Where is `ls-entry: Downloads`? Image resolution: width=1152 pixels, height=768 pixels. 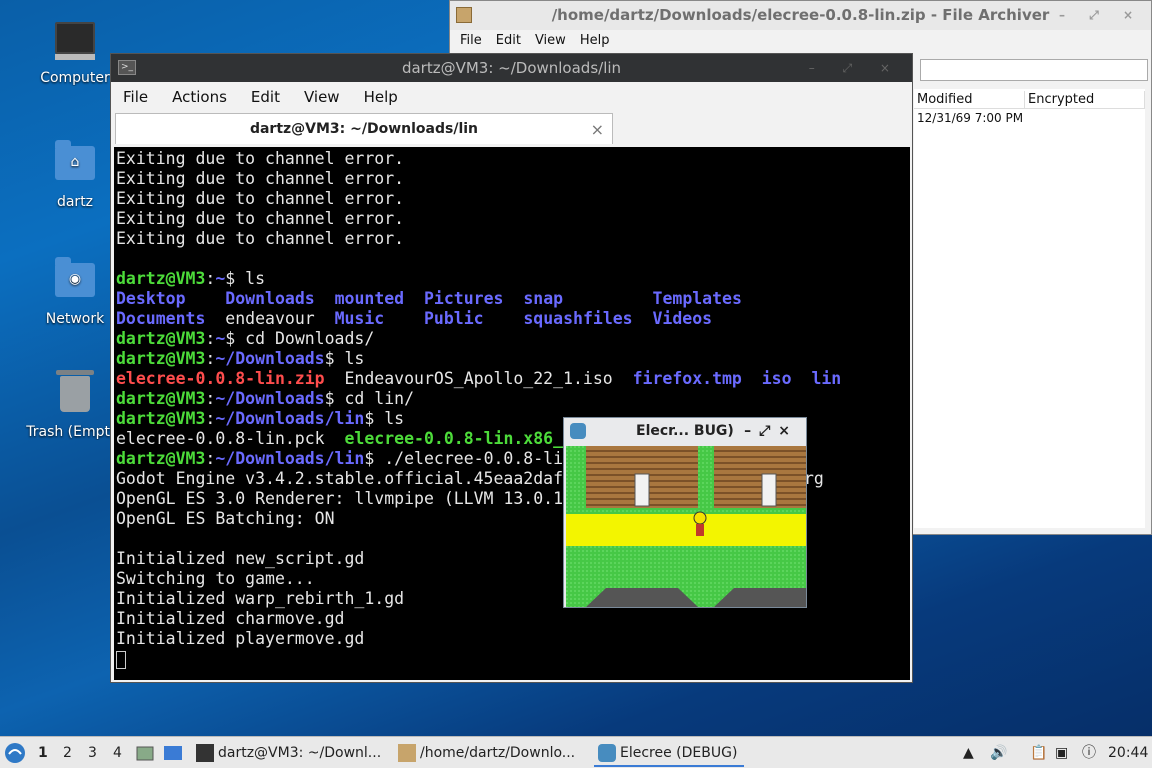
ls-entry: Downloads is located at coordinates (270, 298).